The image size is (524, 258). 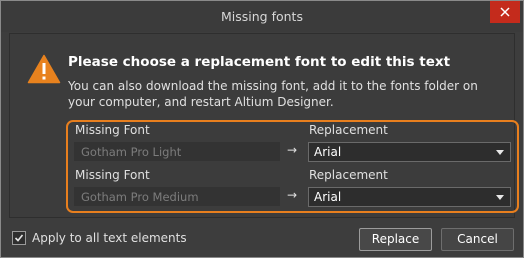 I want to click on missing-font-label-2: Missing Font, so click(x=112, y=175).